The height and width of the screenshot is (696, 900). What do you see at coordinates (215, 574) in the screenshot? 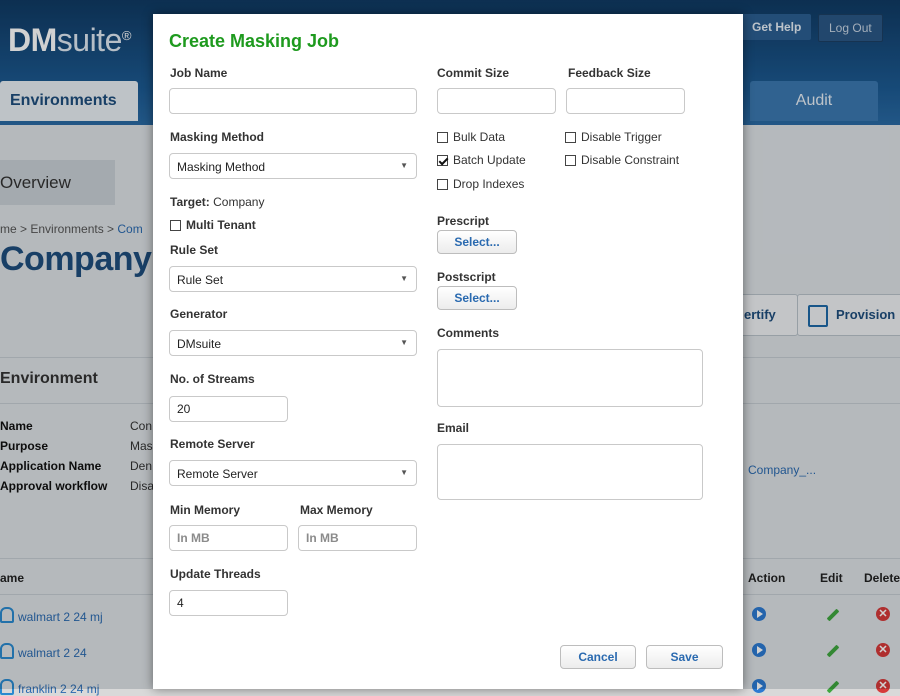
I see `update-threads-label: Update Threads` at bounding box center [215, 574].